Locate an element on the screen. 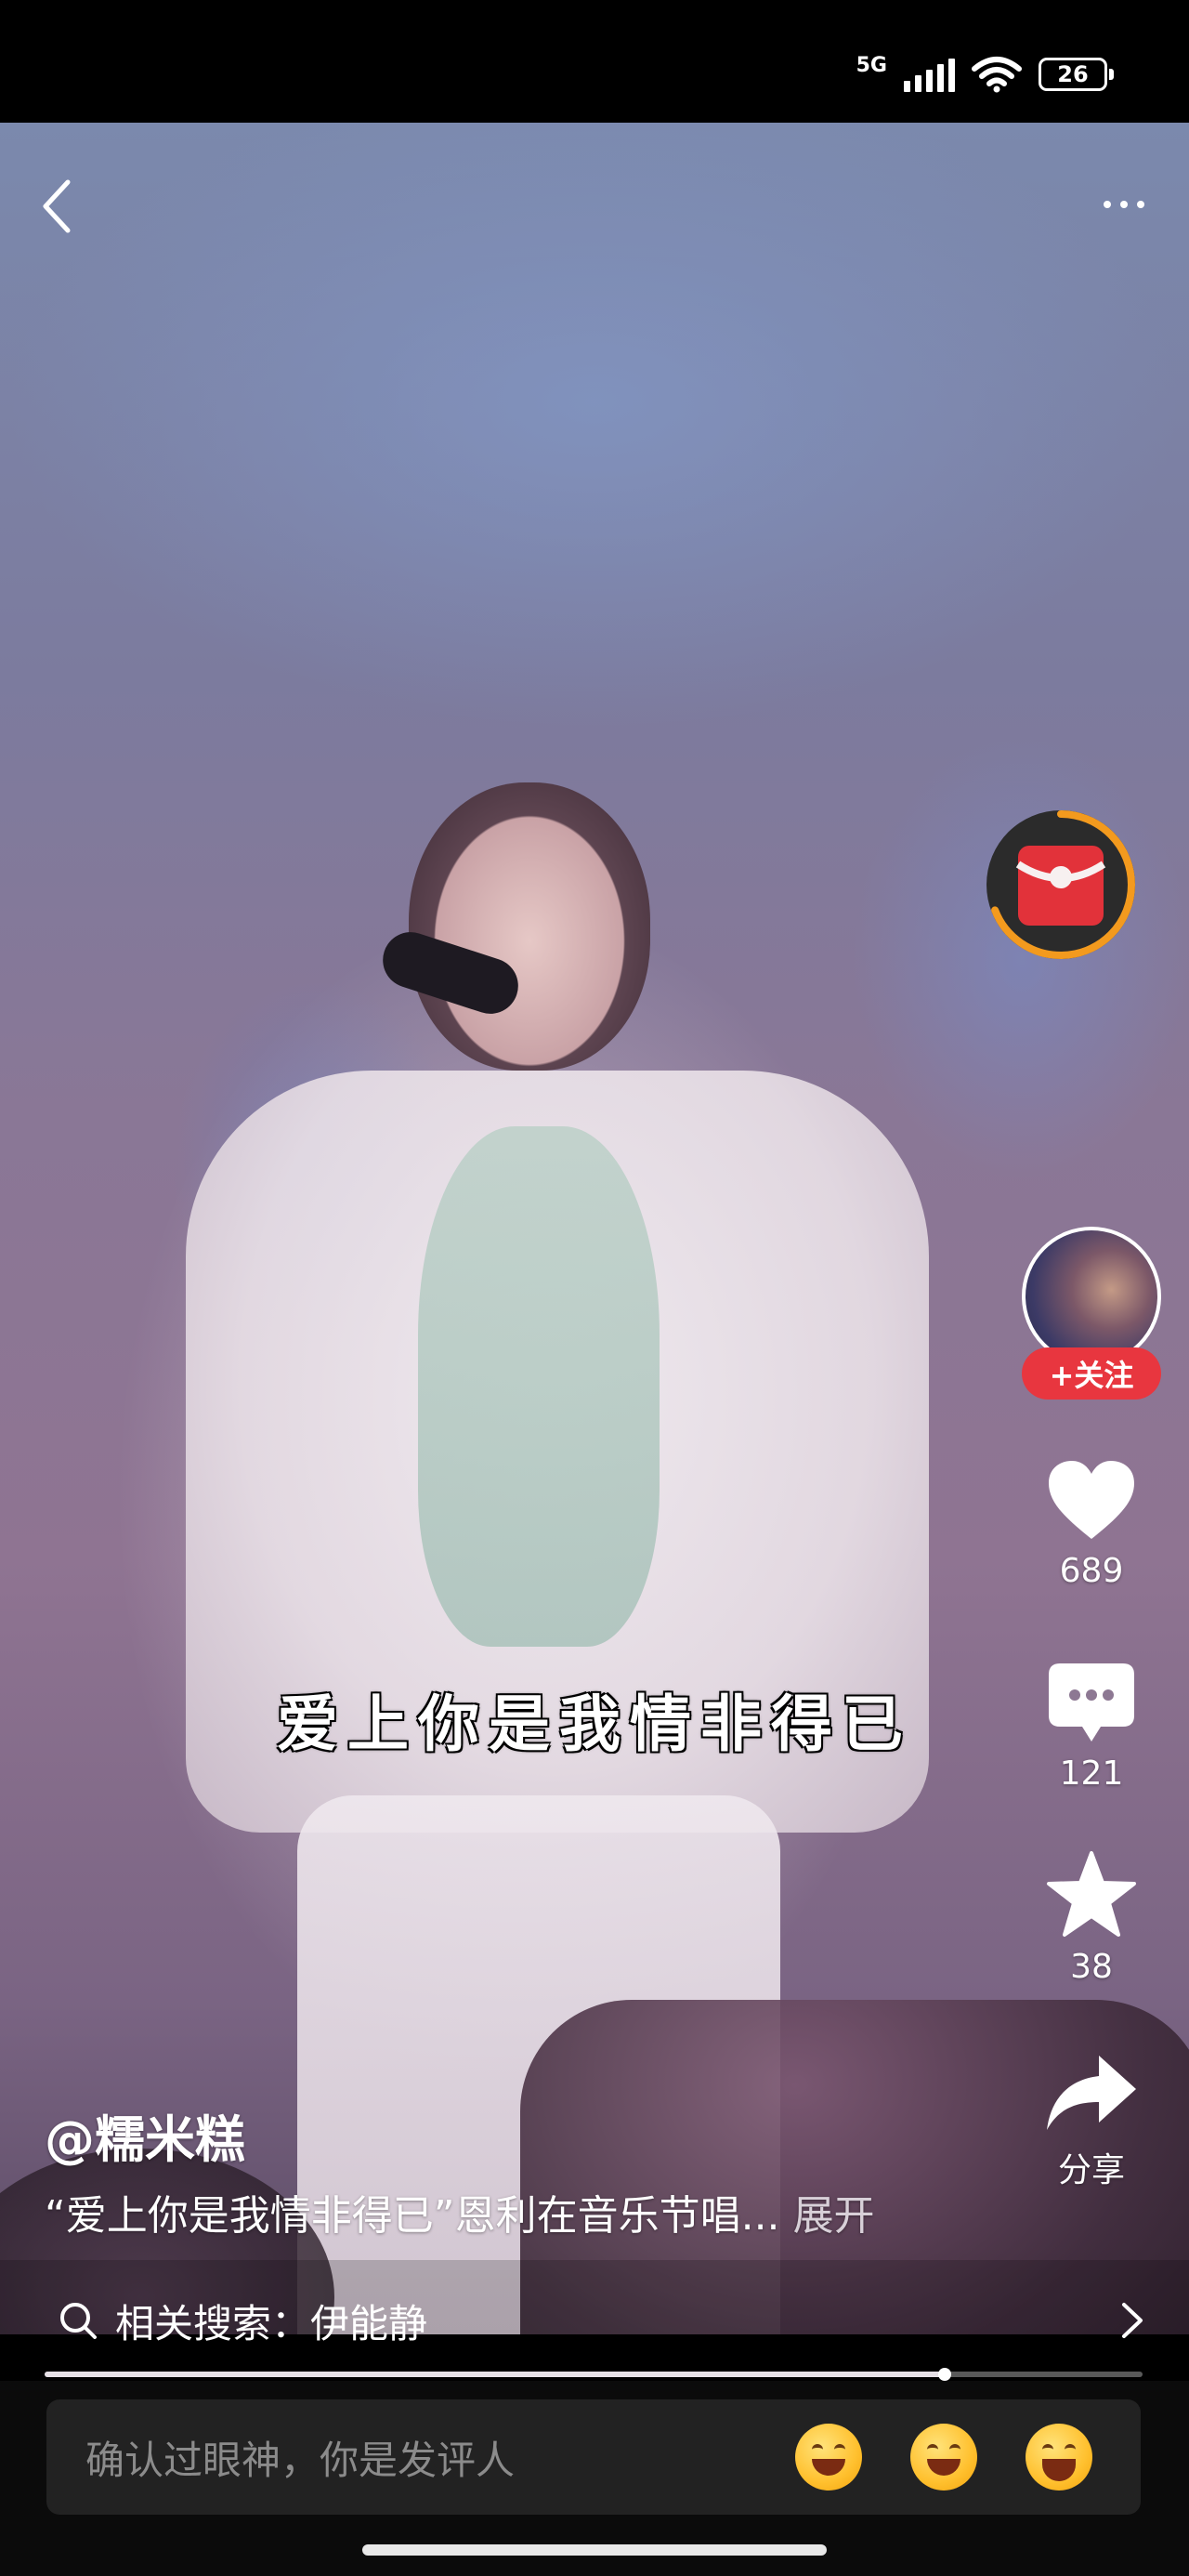 This screenshot has height=2576, width=1189. video-progress-fill is located at coordinates (496, 2374).